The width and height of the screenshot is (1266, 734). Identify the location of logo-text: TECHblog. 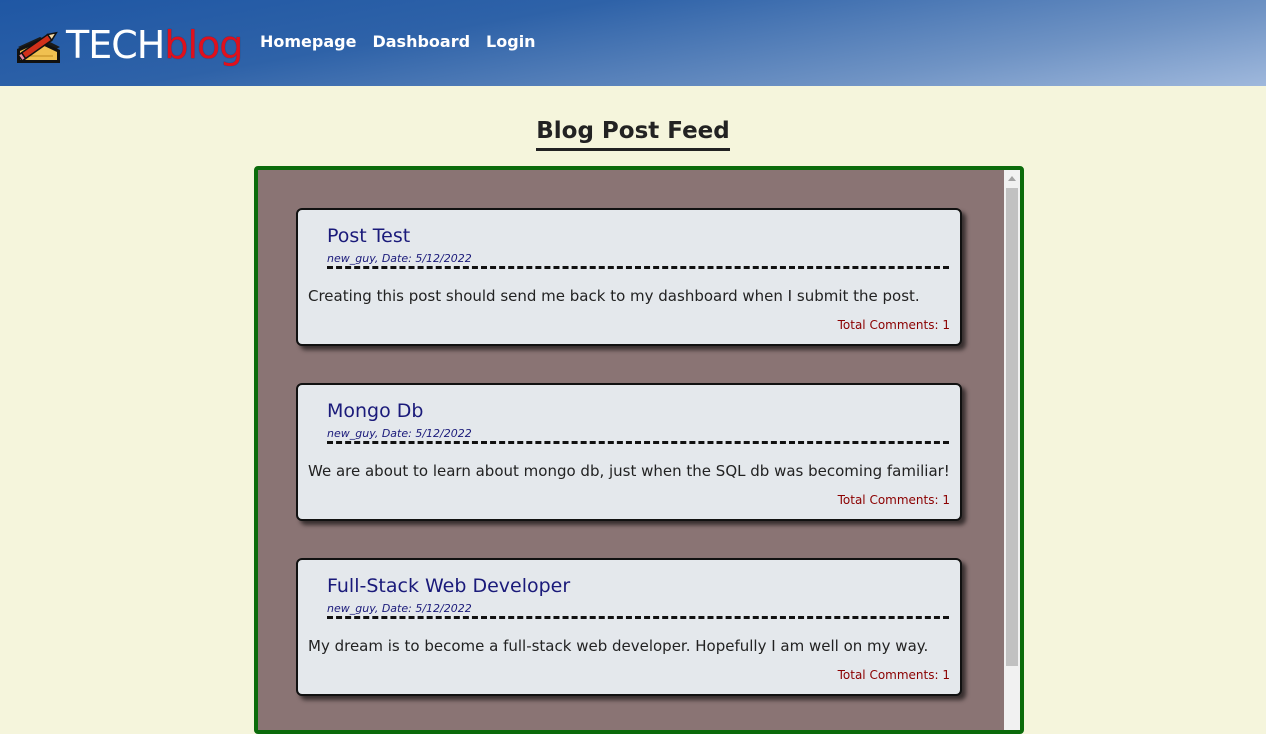
(154, 45).